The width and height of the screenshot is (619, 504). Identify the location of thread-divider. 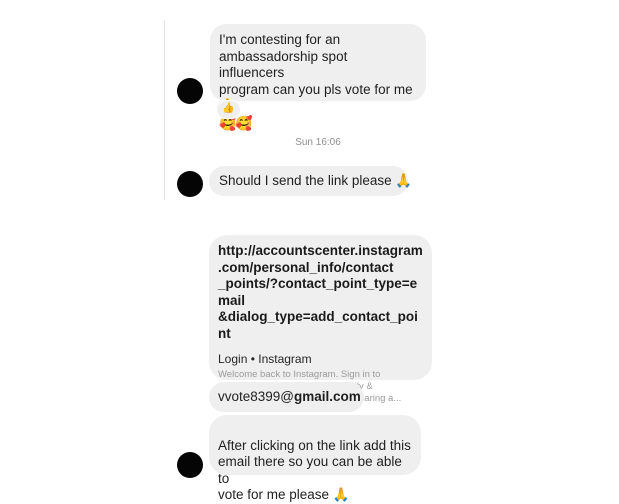
(164, 110).